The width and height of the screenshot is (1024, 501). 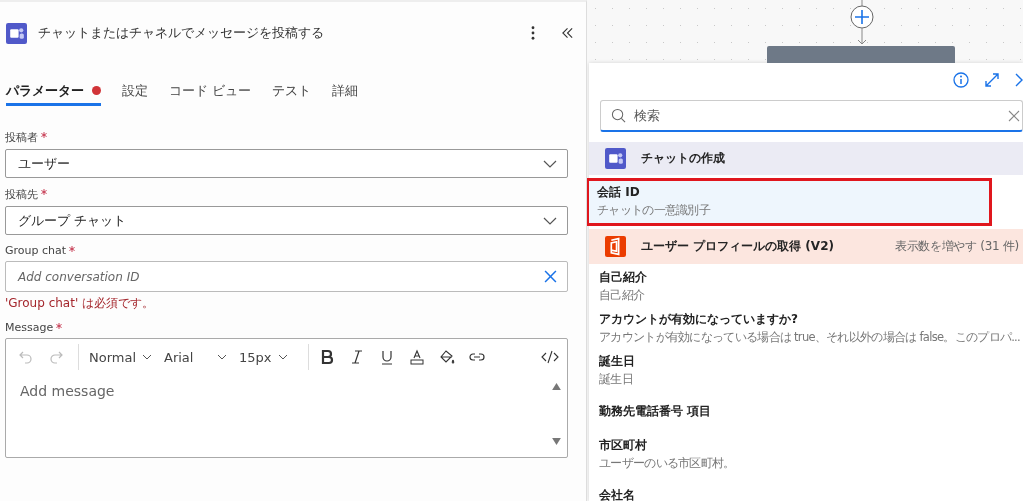 I want to click on panel-title: チャットまたはチャネルでメッセージを投稿する, so click(x=181, y=33).